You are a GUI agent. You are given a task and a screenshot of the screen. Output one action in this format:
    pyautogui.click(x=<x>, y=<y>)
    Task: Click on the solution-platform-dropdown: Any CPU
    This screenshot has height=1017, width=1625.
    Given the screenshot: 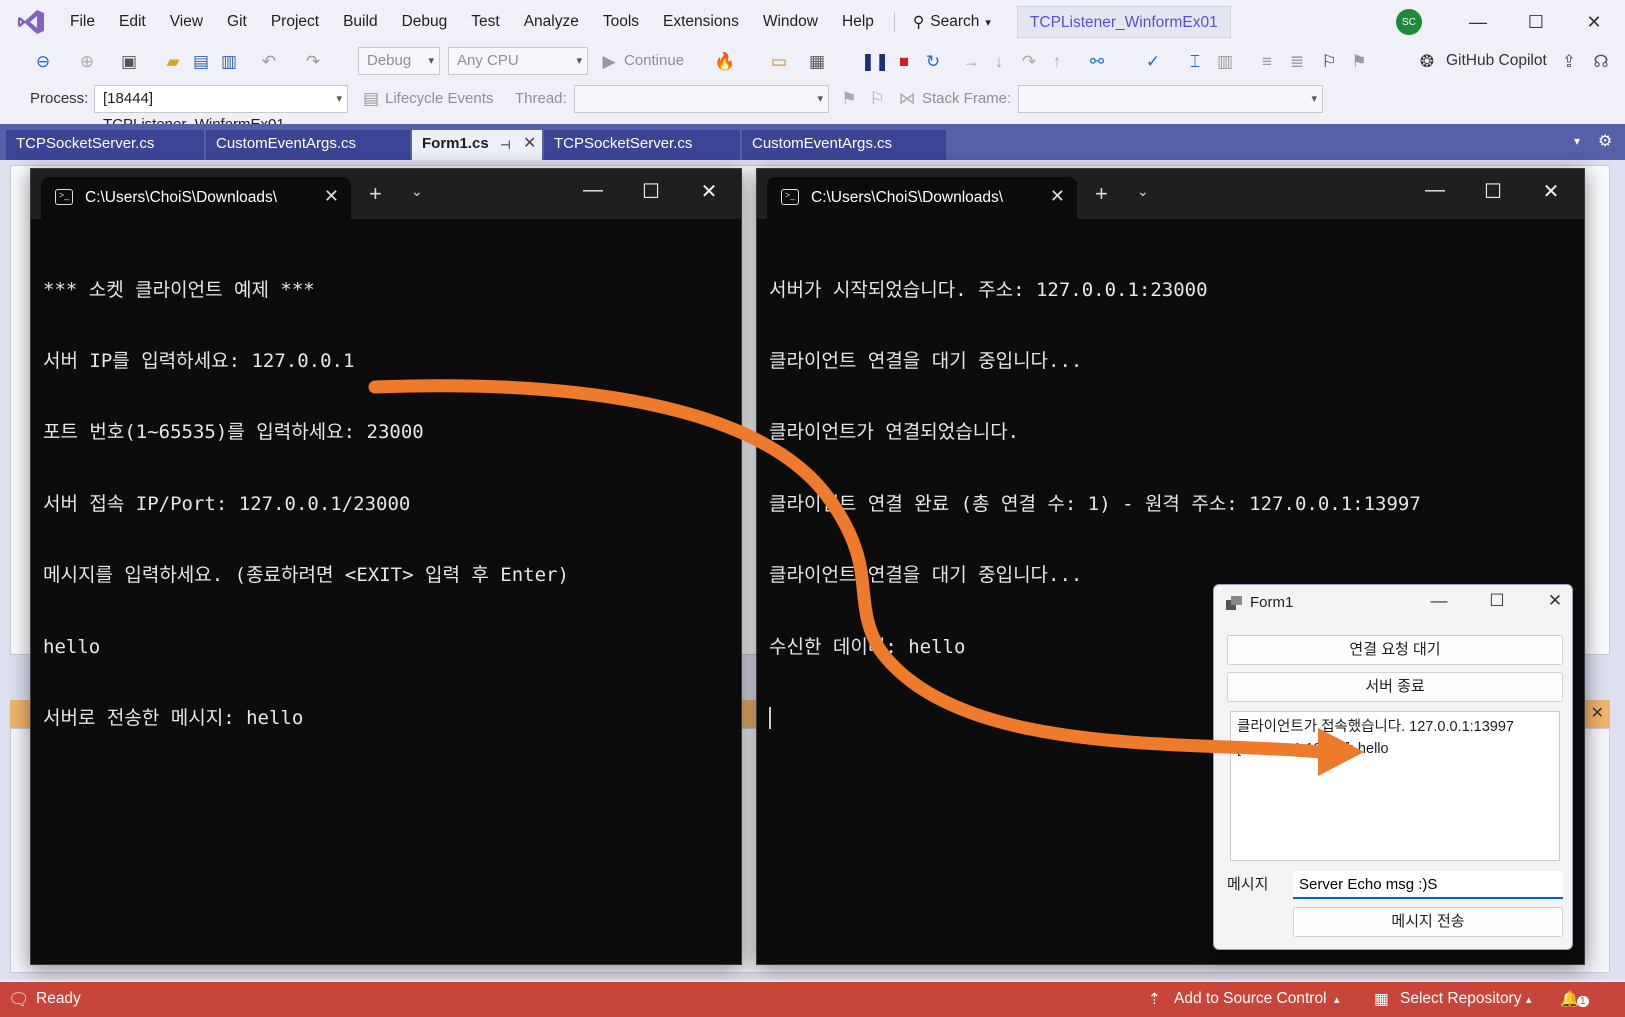 What is the action you would take?
    pyautogui.click(x=518, y=61)
    